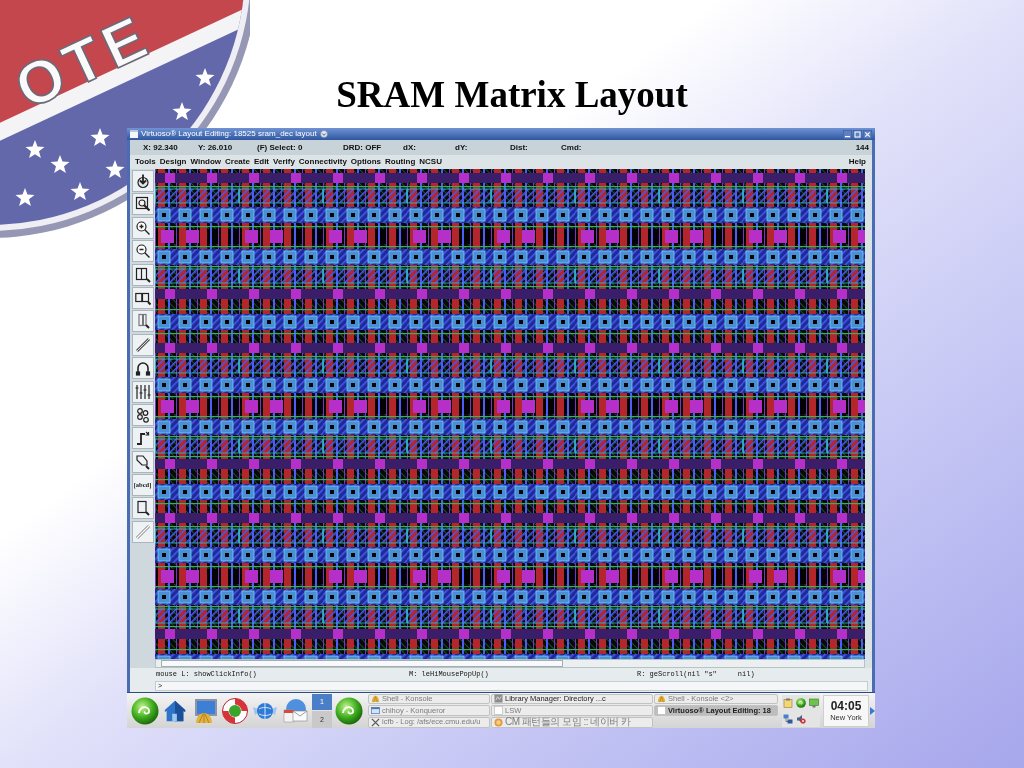 Image resolution: width=1024 pixels, height=768 pixels. What do you see at coordinates (788, 702) in the screenshot?
I see `clipboard-icon` at bounding box center [788, 702].